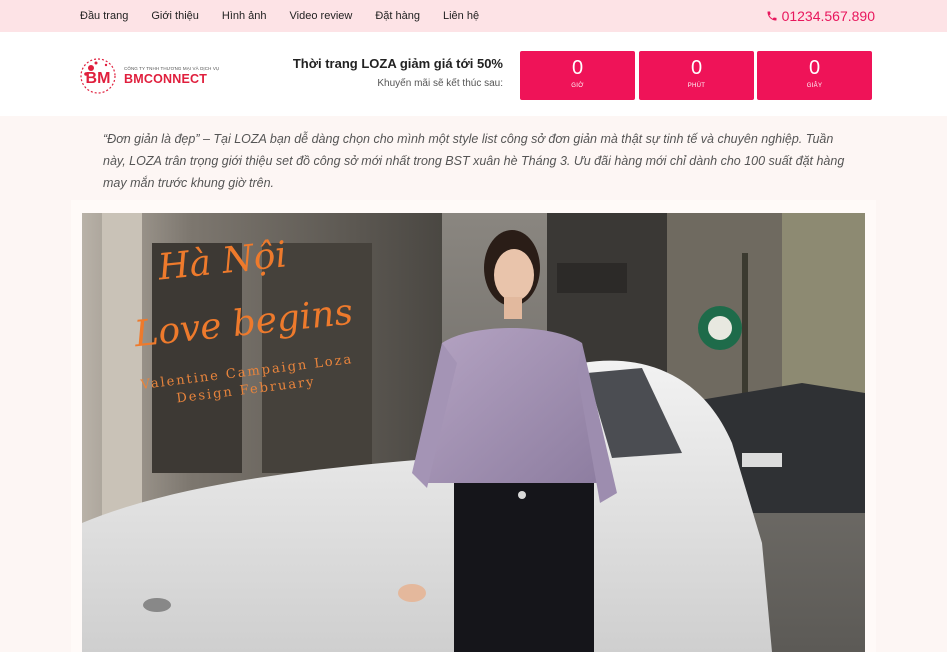  What do you see at coordinates (814, 86) in the screenshot?
I see `countdown-seconds-label: GIÂY` at bounding box center [814, 86].